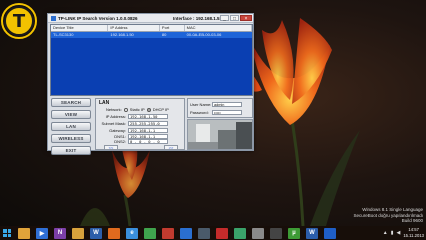 The image size is (426, 240). What do you see at coordinates (240, 233) in the screenshot?
I see `store-icon` at bounding box center [240, 233].